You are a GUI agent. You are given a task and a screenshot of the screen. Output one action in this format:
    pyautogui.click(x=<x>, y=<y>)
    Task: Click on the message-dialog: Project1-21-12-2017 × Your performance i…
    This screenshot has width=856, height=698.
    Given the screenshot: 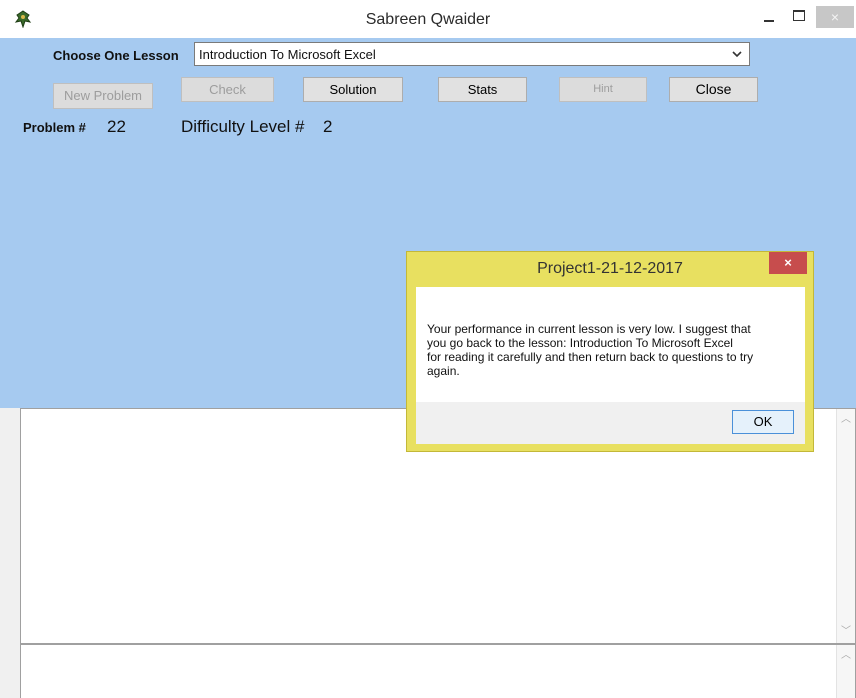 What is the action you would take?
    pyautogui.click(x=610, y=351)
    